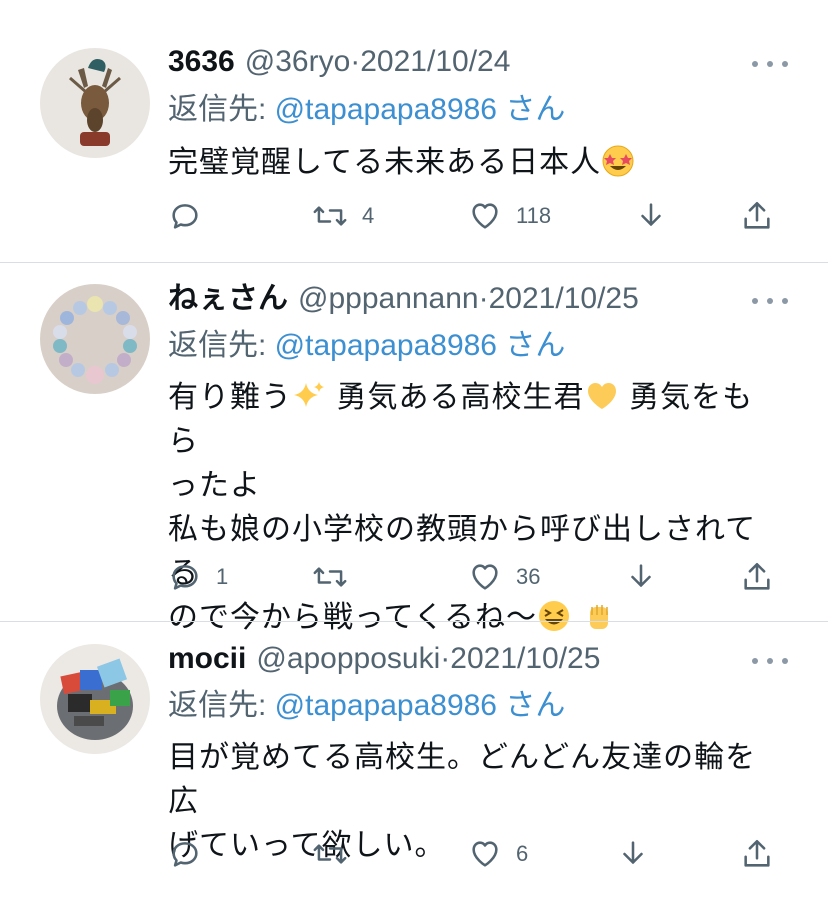  Describe the element at coordinates (201, 61) in the screenshot. I see `display-name: 3636` at that location.